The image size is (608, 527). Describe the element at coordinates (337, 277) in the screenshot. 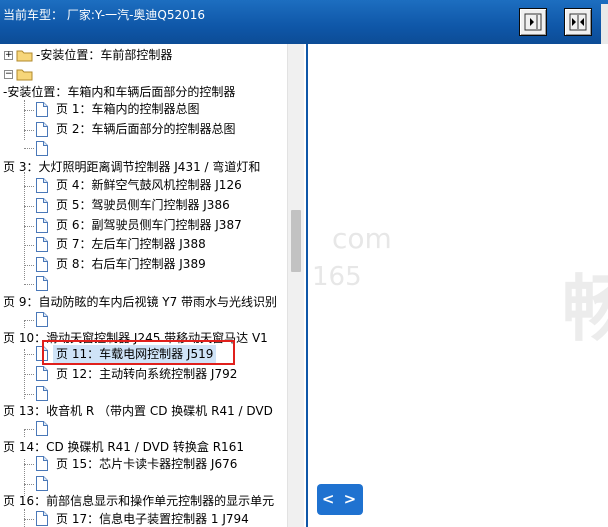

I see `watermark-text: 165` at that location.